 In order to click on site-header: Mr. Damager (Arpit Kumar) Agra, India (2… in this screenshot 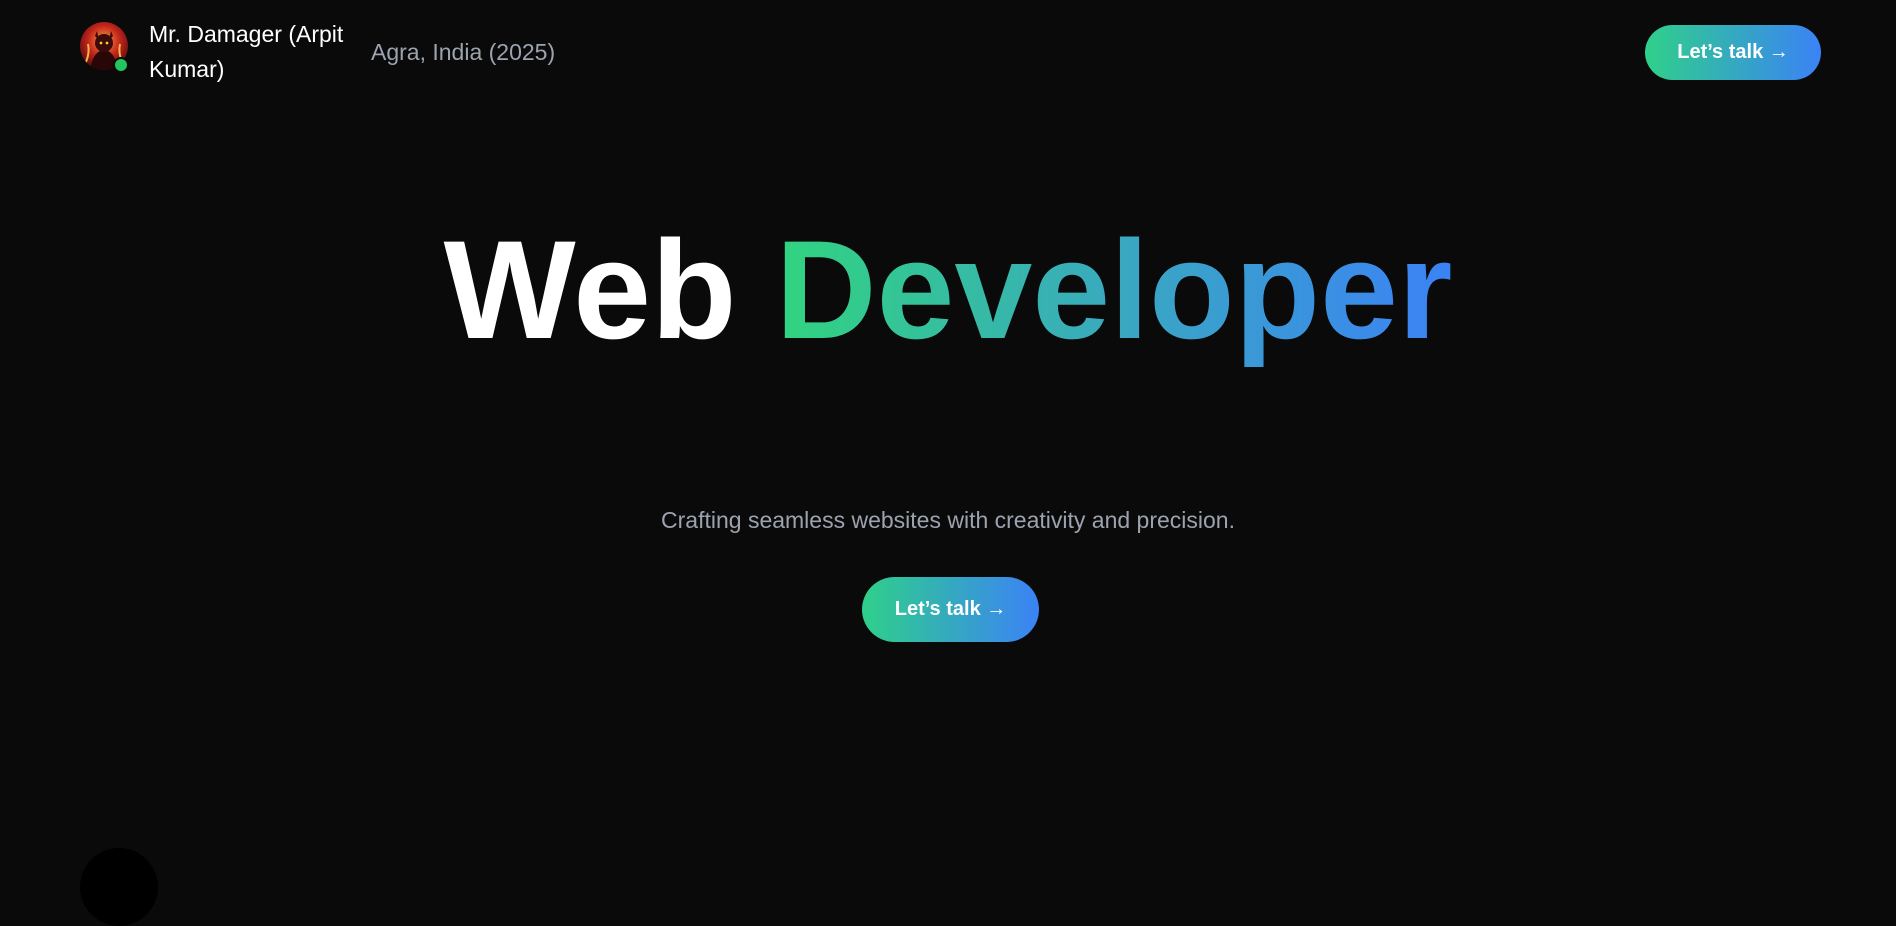, I will do `click(948, 53)`.